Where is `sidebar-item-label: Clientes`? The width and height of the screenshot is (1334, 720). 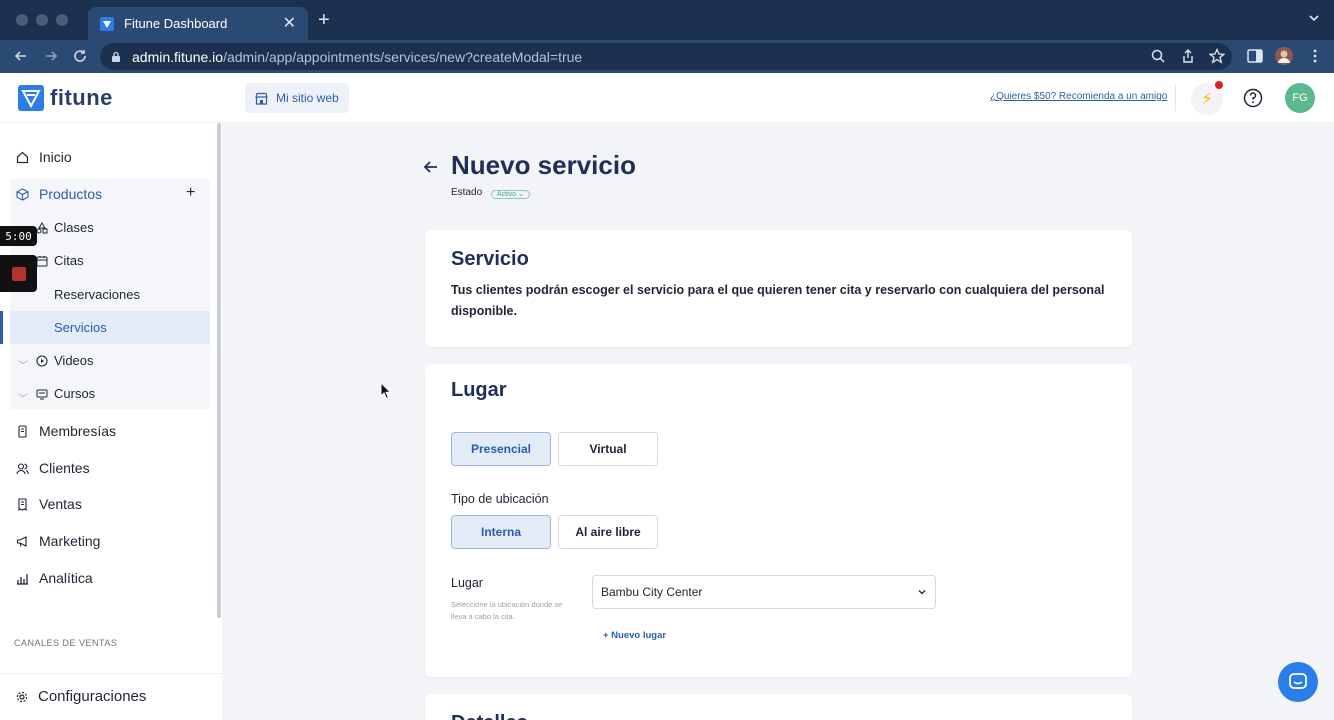 sidebar-item-label: Clientes is located at coordinates (64, 468).